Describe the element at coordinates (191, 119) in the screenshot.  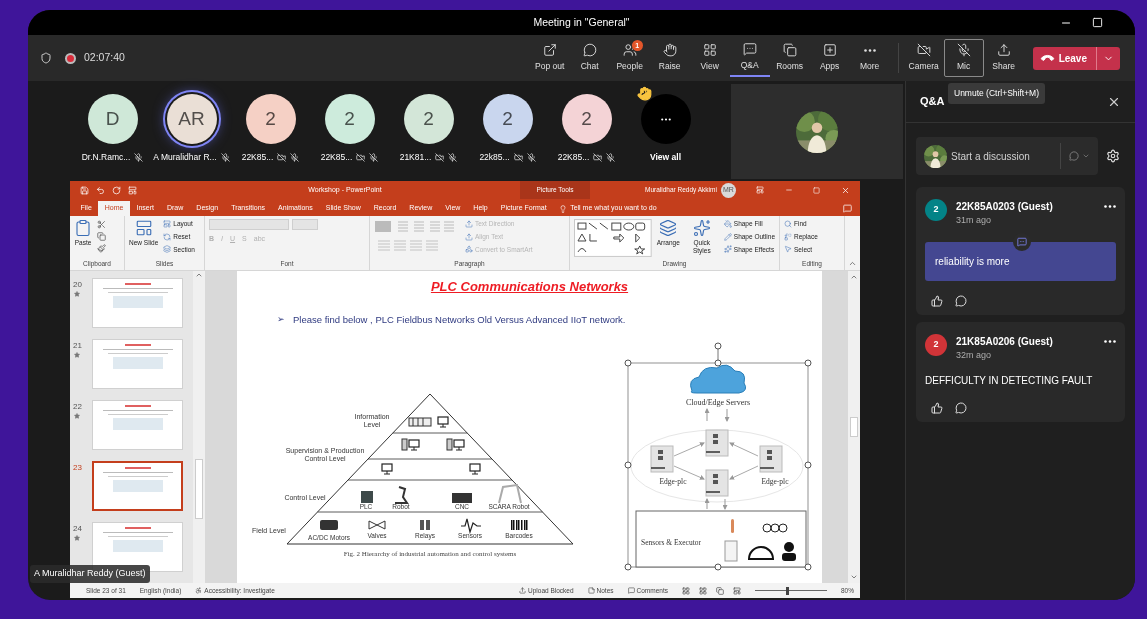
I see `participant-avatar: AR` at that location.